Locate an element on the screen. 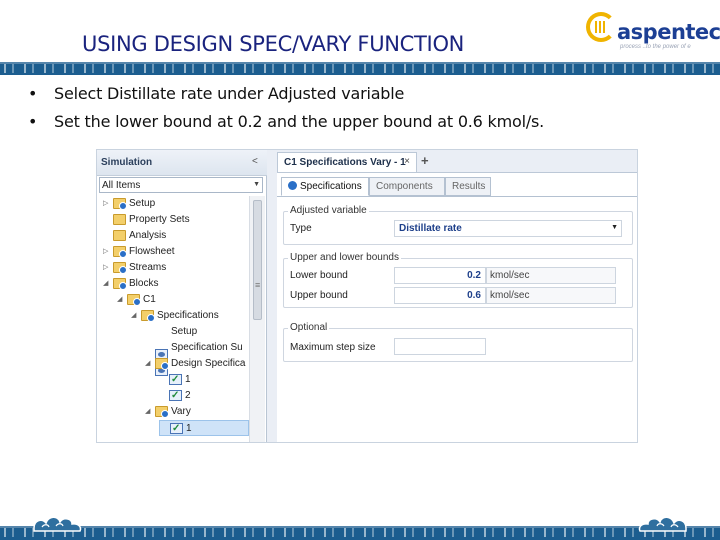 This screenshot has width=720, height=540. logo-bars-icon is located at coordinates (601, 27).